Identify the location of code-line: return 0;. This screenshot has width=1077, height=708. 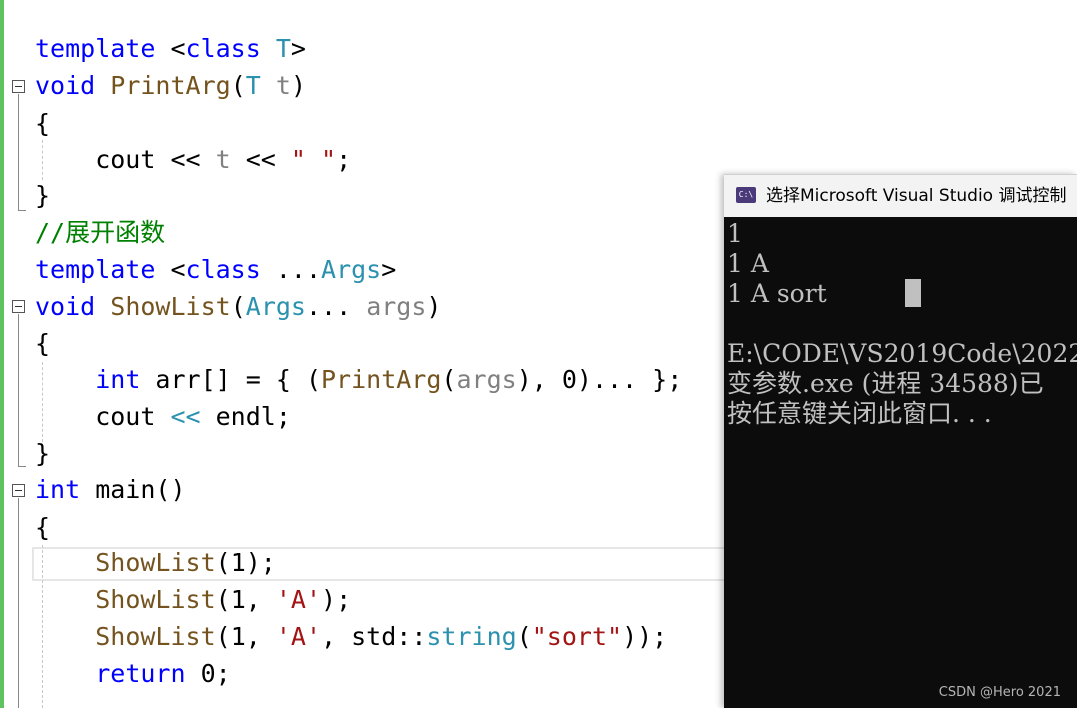
(133, 674).